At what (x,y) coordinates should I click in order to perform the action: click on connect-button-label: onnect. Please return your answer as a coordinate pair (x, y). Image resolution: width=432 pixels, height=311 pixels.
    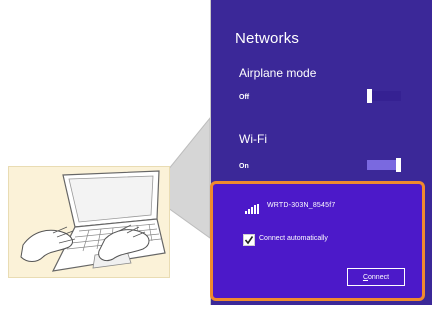
    Looking at the image, I should click on (379, 277).